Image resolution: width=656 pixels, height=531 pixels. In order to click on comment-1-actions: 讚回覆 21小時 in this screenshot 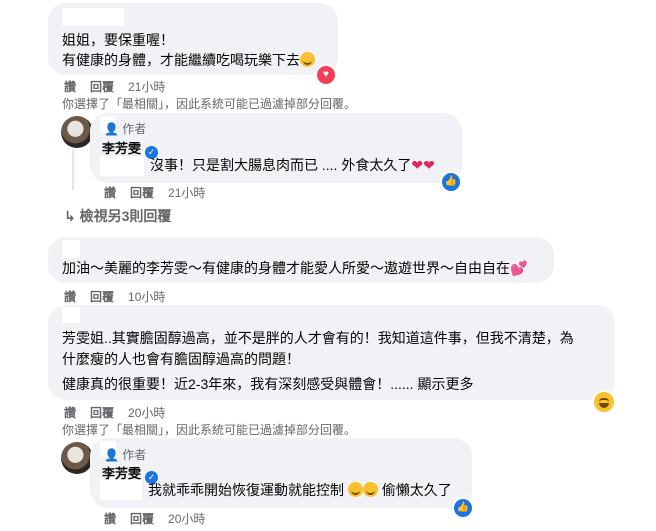, I will do `click(121, 86)`.